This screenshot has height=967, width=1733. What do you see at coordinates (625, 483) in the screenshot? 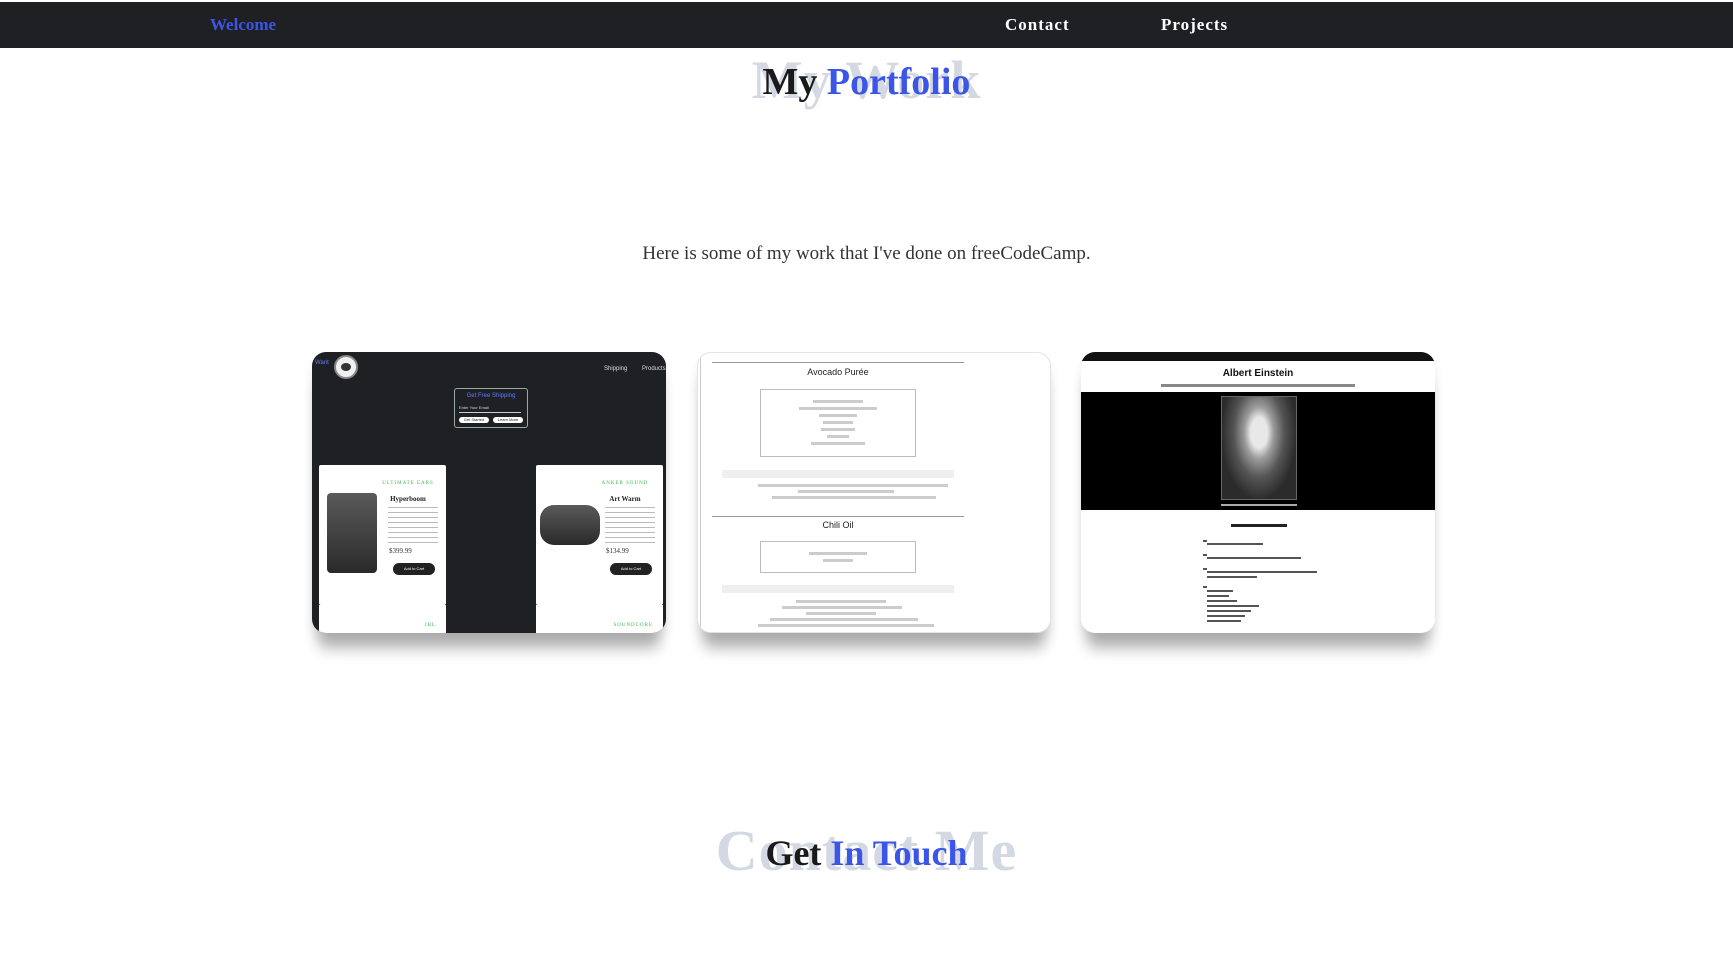
I see `card1-product-2-kicker: ANKER SOUND` at bounding box center [625, 483].